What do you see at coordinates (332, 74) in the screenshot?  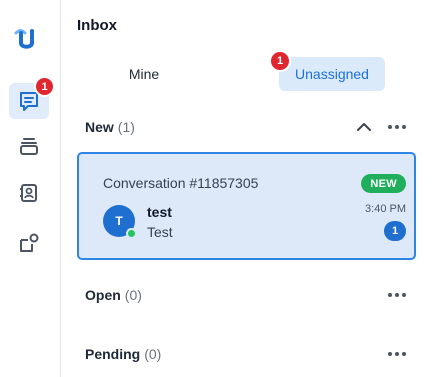 I see `tab-unassigned-label: Unassigned` at bounding box center [332, 74].